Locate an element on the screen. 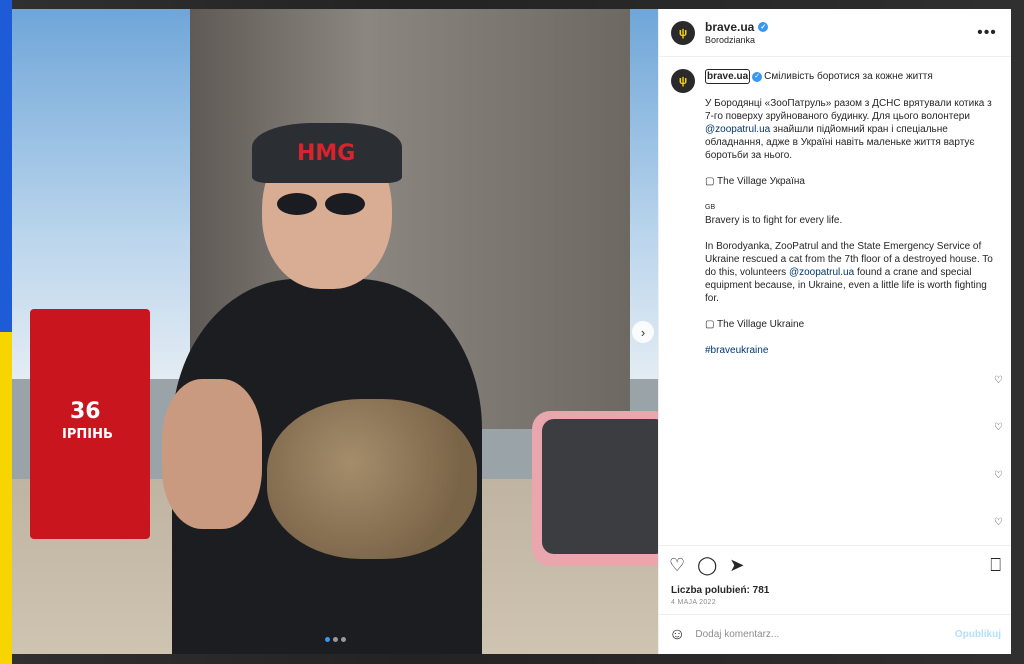 This screenshot has height=664, width=1024. chevron-right-icon: › is located at coordinates (643, 332).